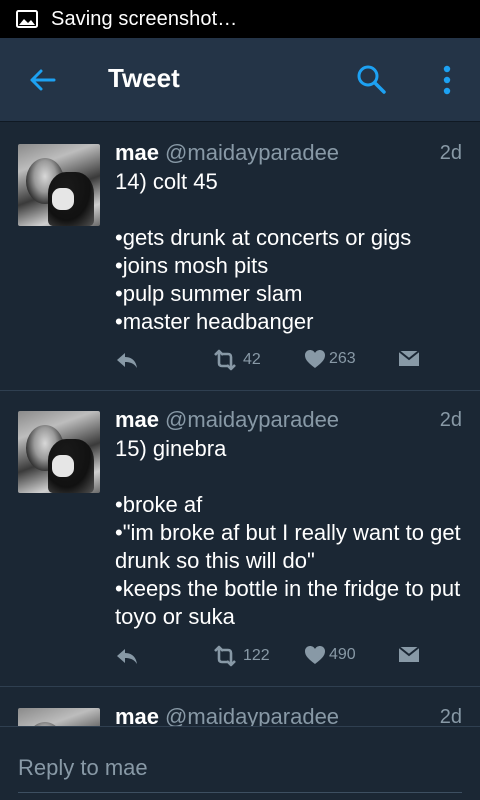  Describe the element at coordinates (256, 655) in the screenshot. I see `retweet-count: 122` at that location.